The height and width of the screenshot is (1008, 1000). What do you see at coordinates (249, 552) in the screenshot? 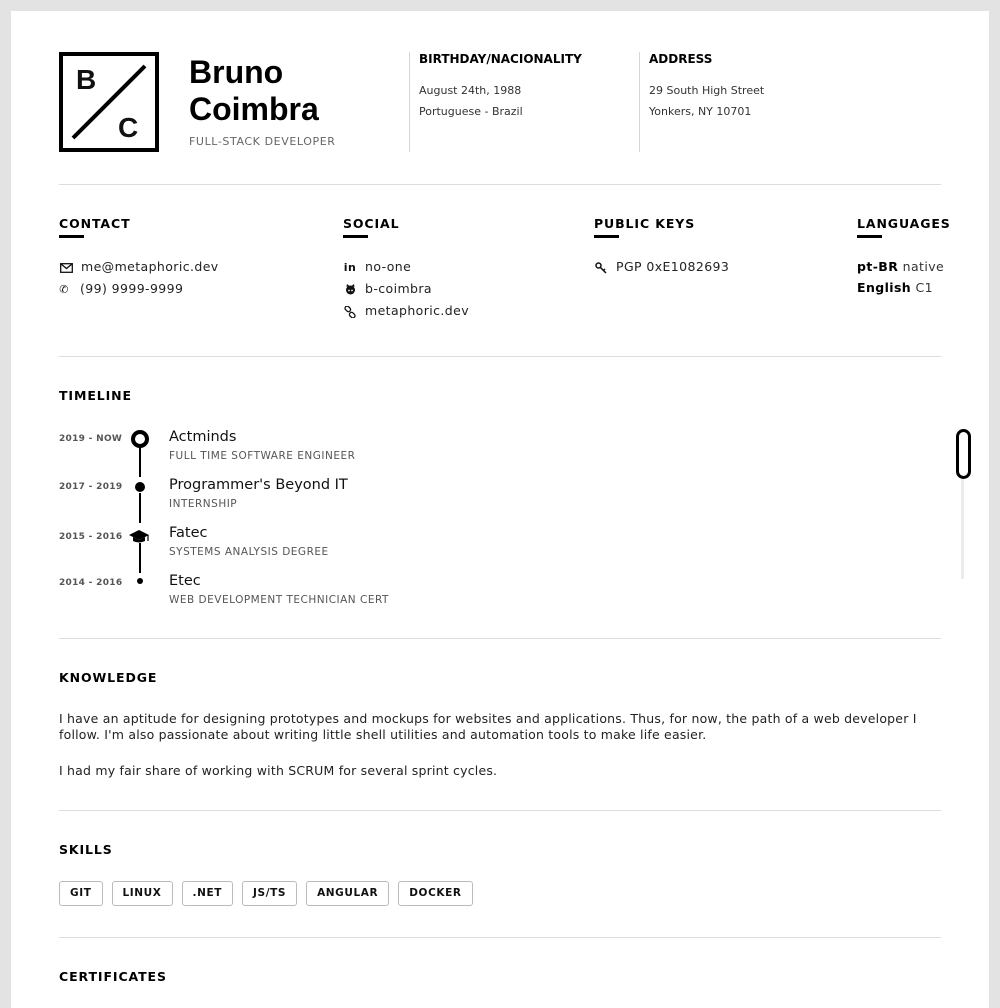
I see `timeline-entry-subtitle: SYSTEMS ANALYSIS DEGREE` at bounding box center [249, 552].